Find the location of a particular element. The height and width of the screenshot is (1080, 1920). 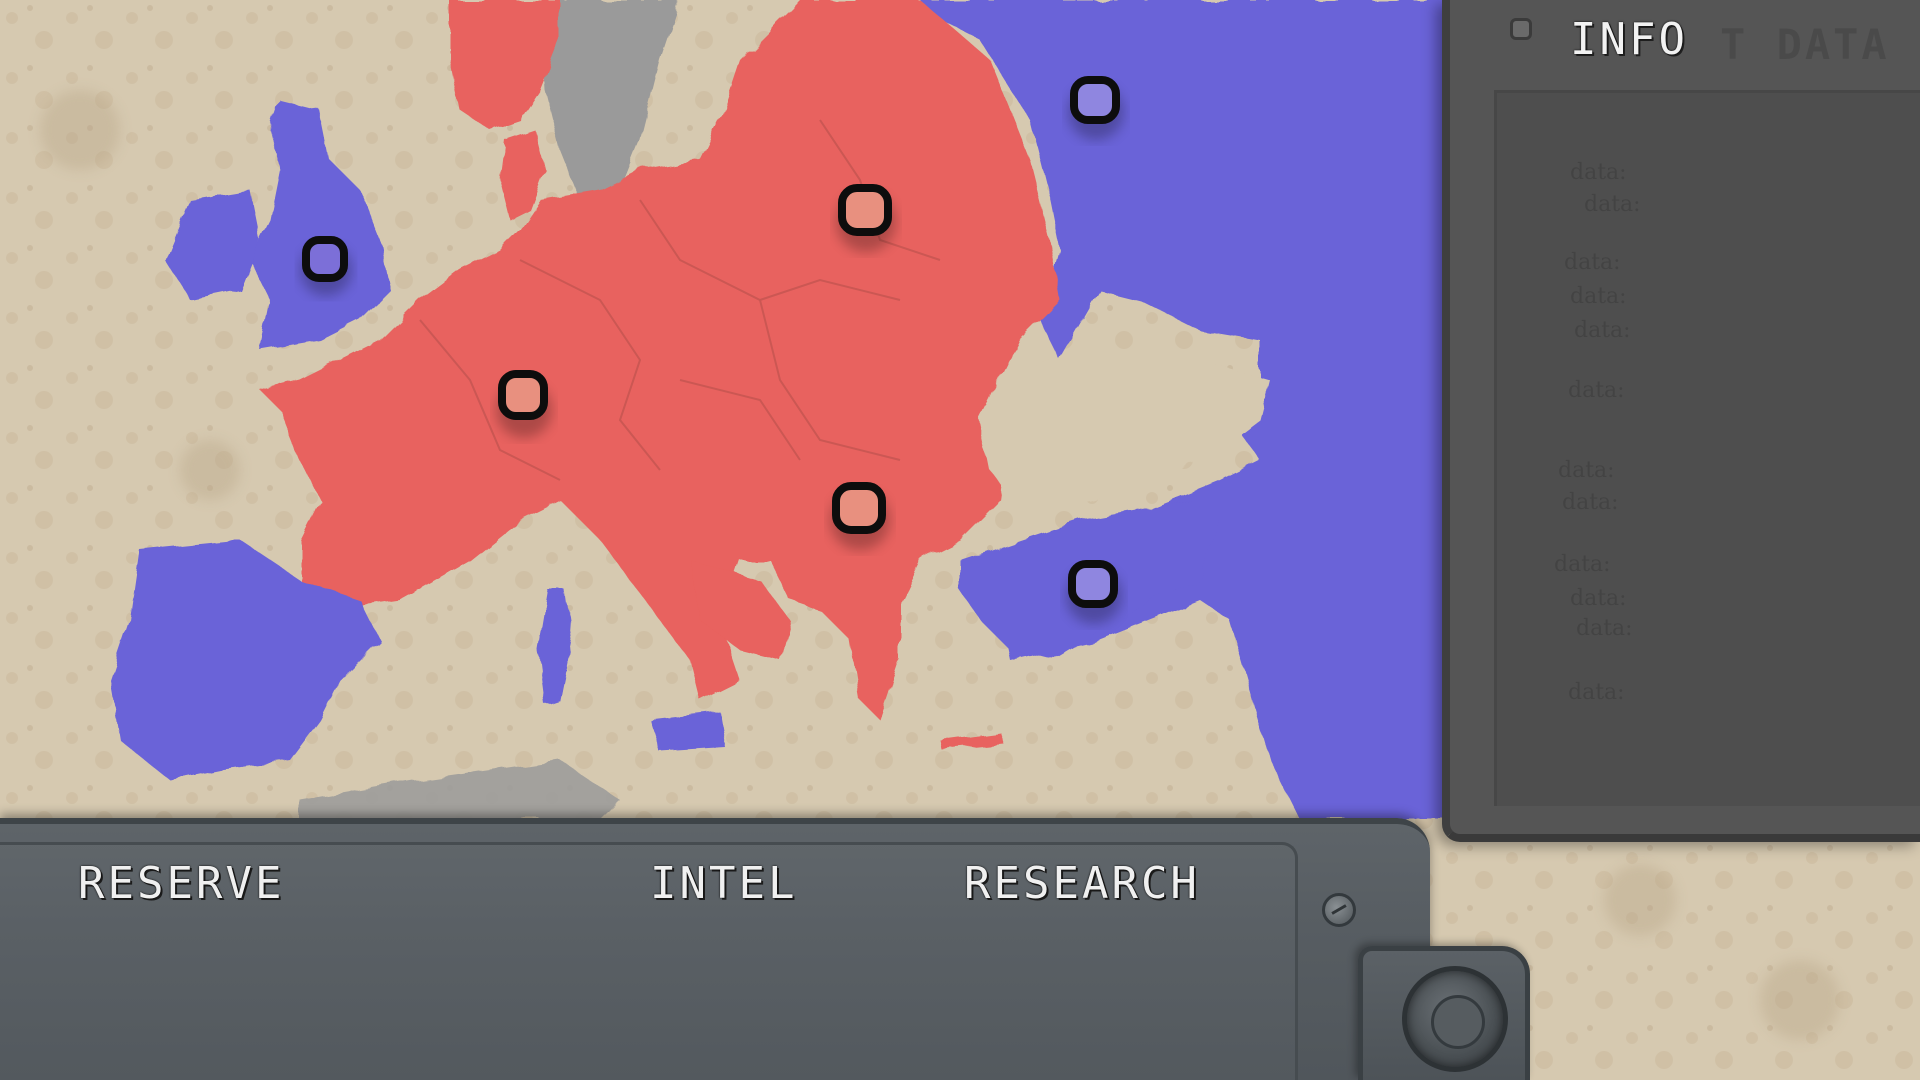

marker-uk is located at coordinates (326, 266).